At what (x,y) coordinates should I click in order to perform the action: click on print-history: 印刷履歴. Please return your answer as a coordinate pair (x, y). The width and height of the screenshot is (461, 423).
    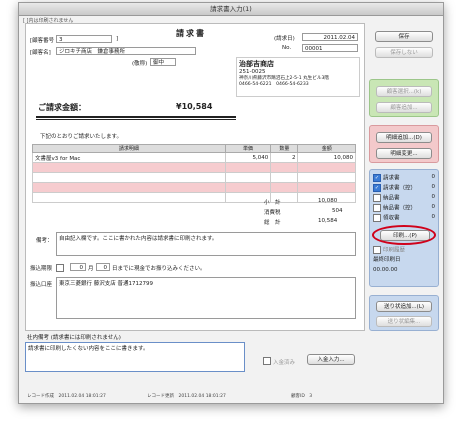
    Looking at the image, I should click on (389, 250).